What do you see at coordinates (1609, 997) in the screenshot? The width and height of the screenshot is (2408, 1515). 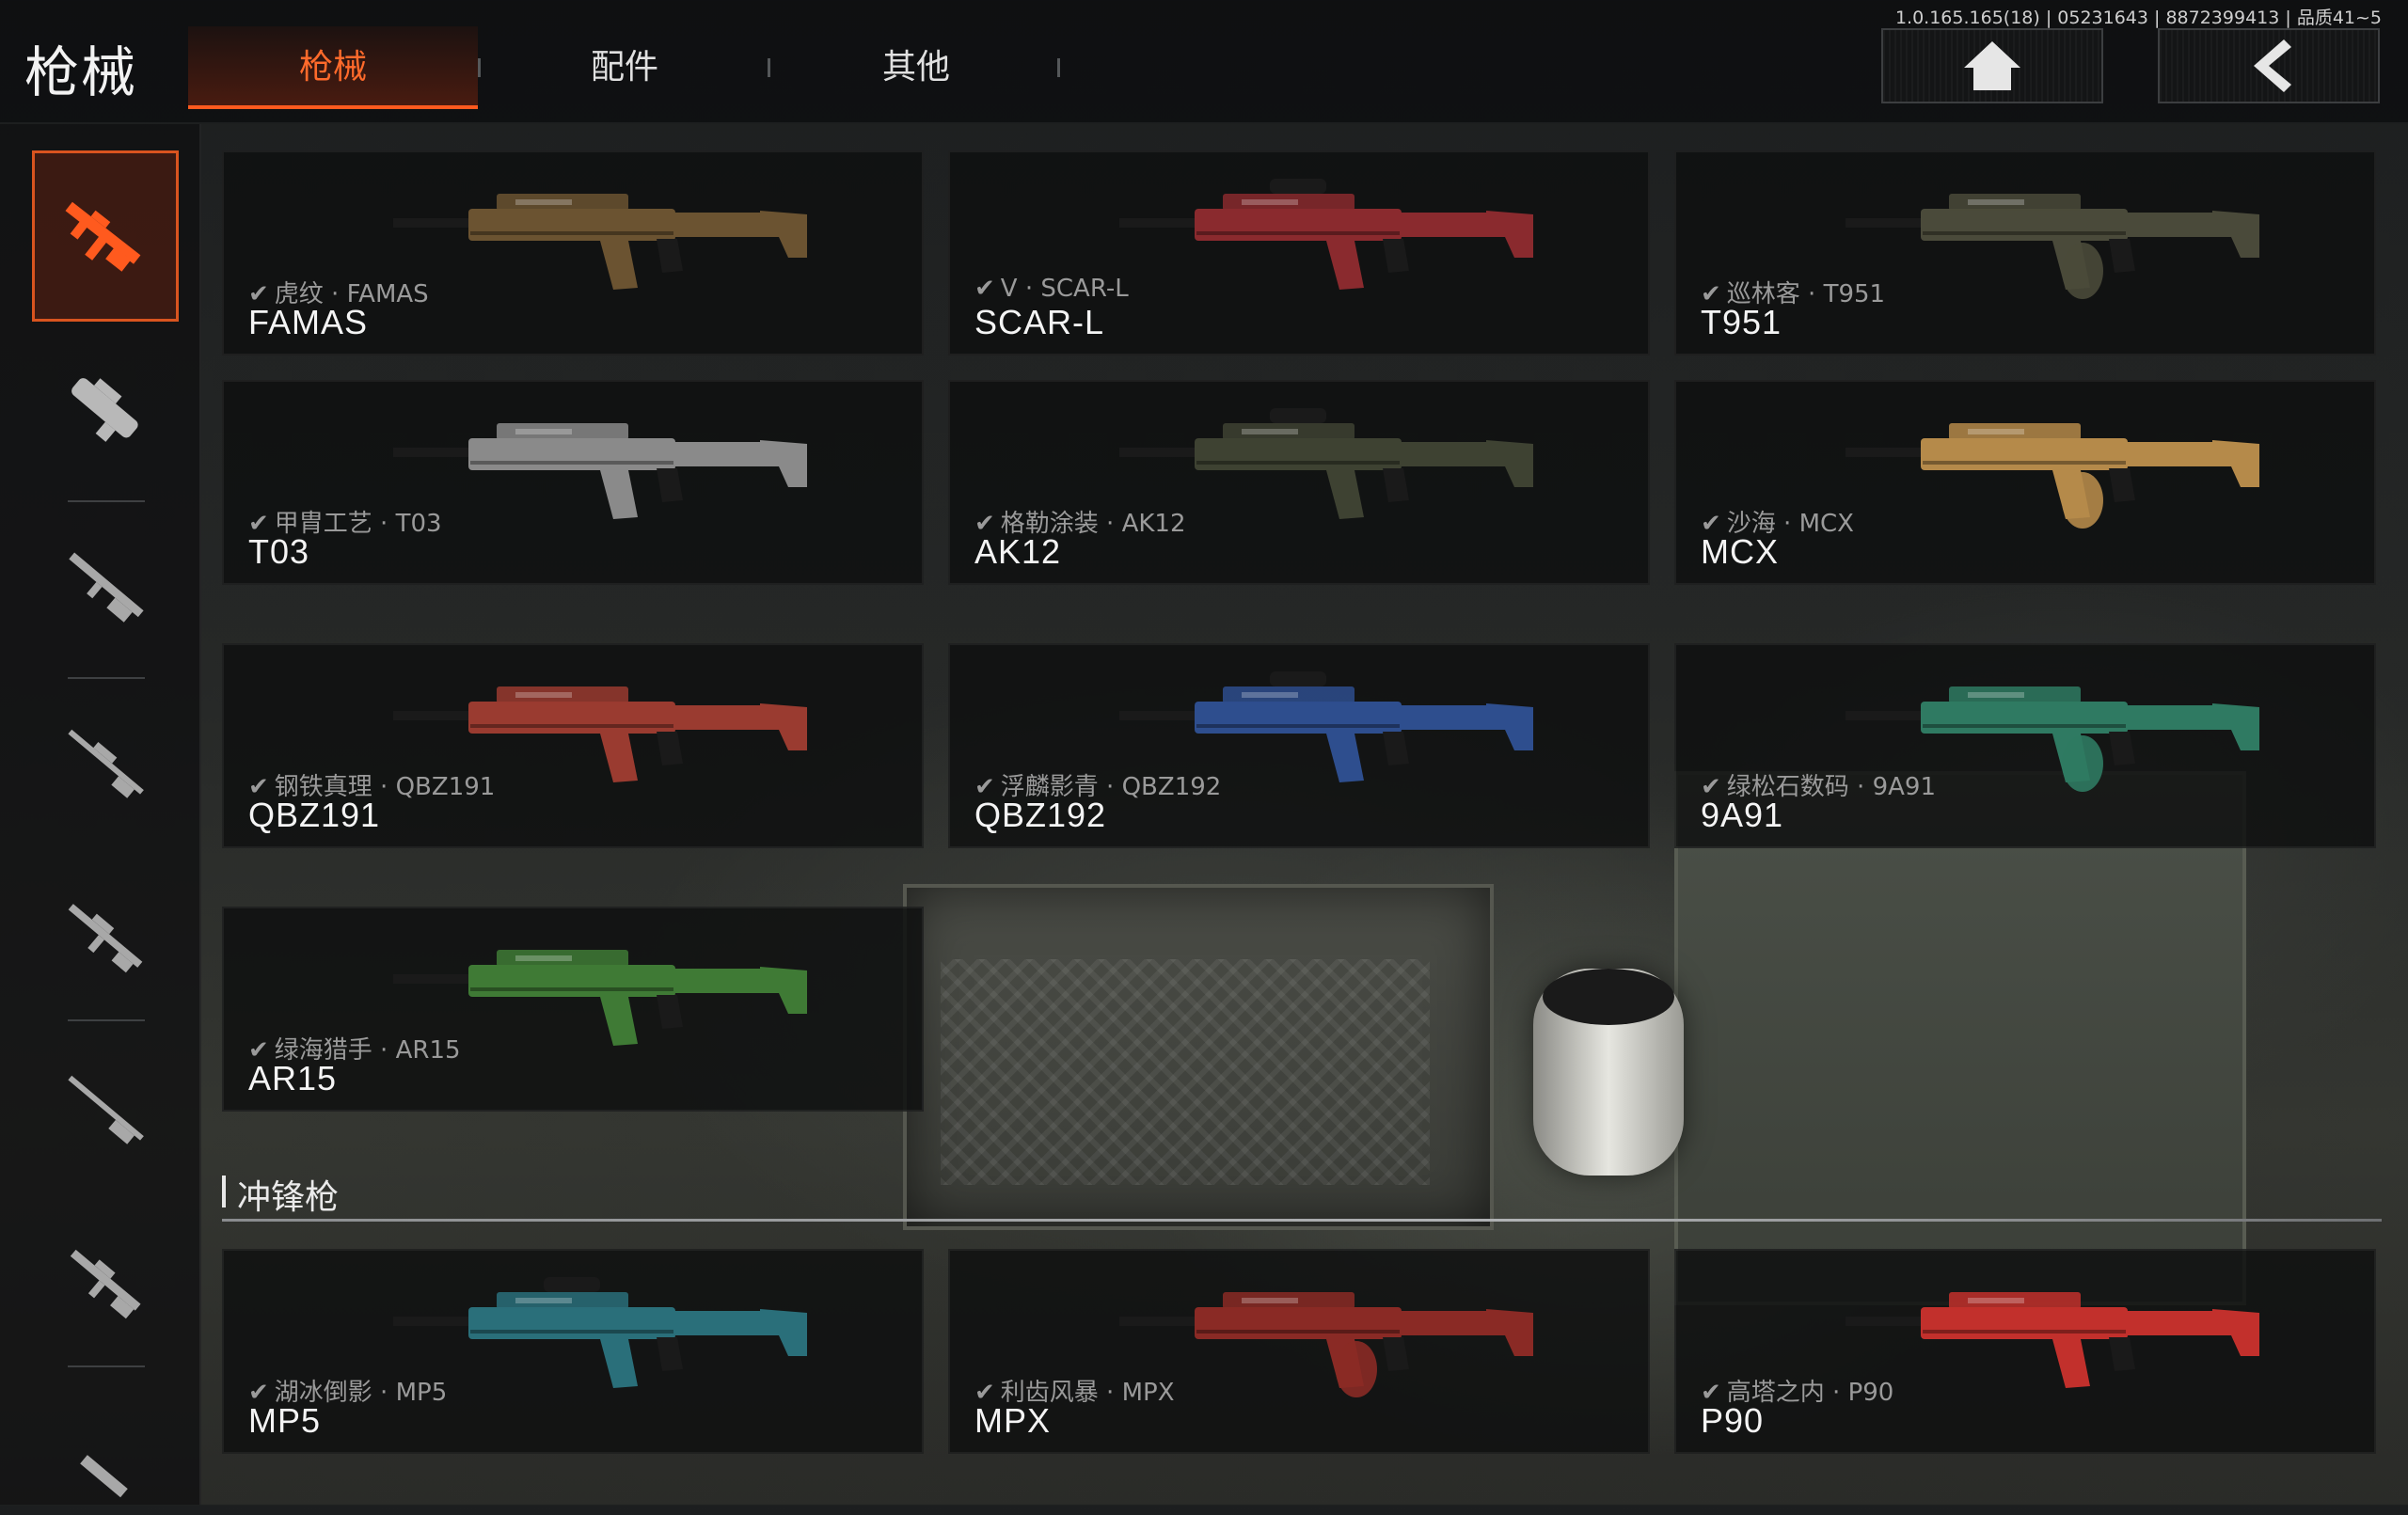 I see `background-lantern-cap` at bounding box center [1609, 997].